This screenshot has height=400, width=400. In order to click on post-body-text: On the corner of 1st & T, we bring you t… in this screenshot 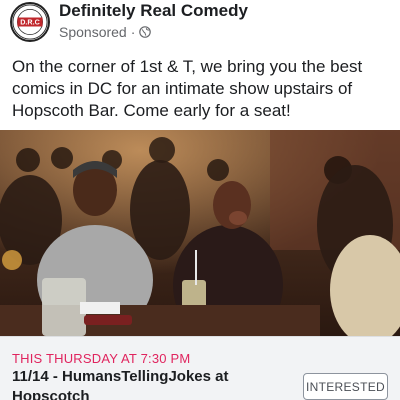, I will do `click(187, 88)`.